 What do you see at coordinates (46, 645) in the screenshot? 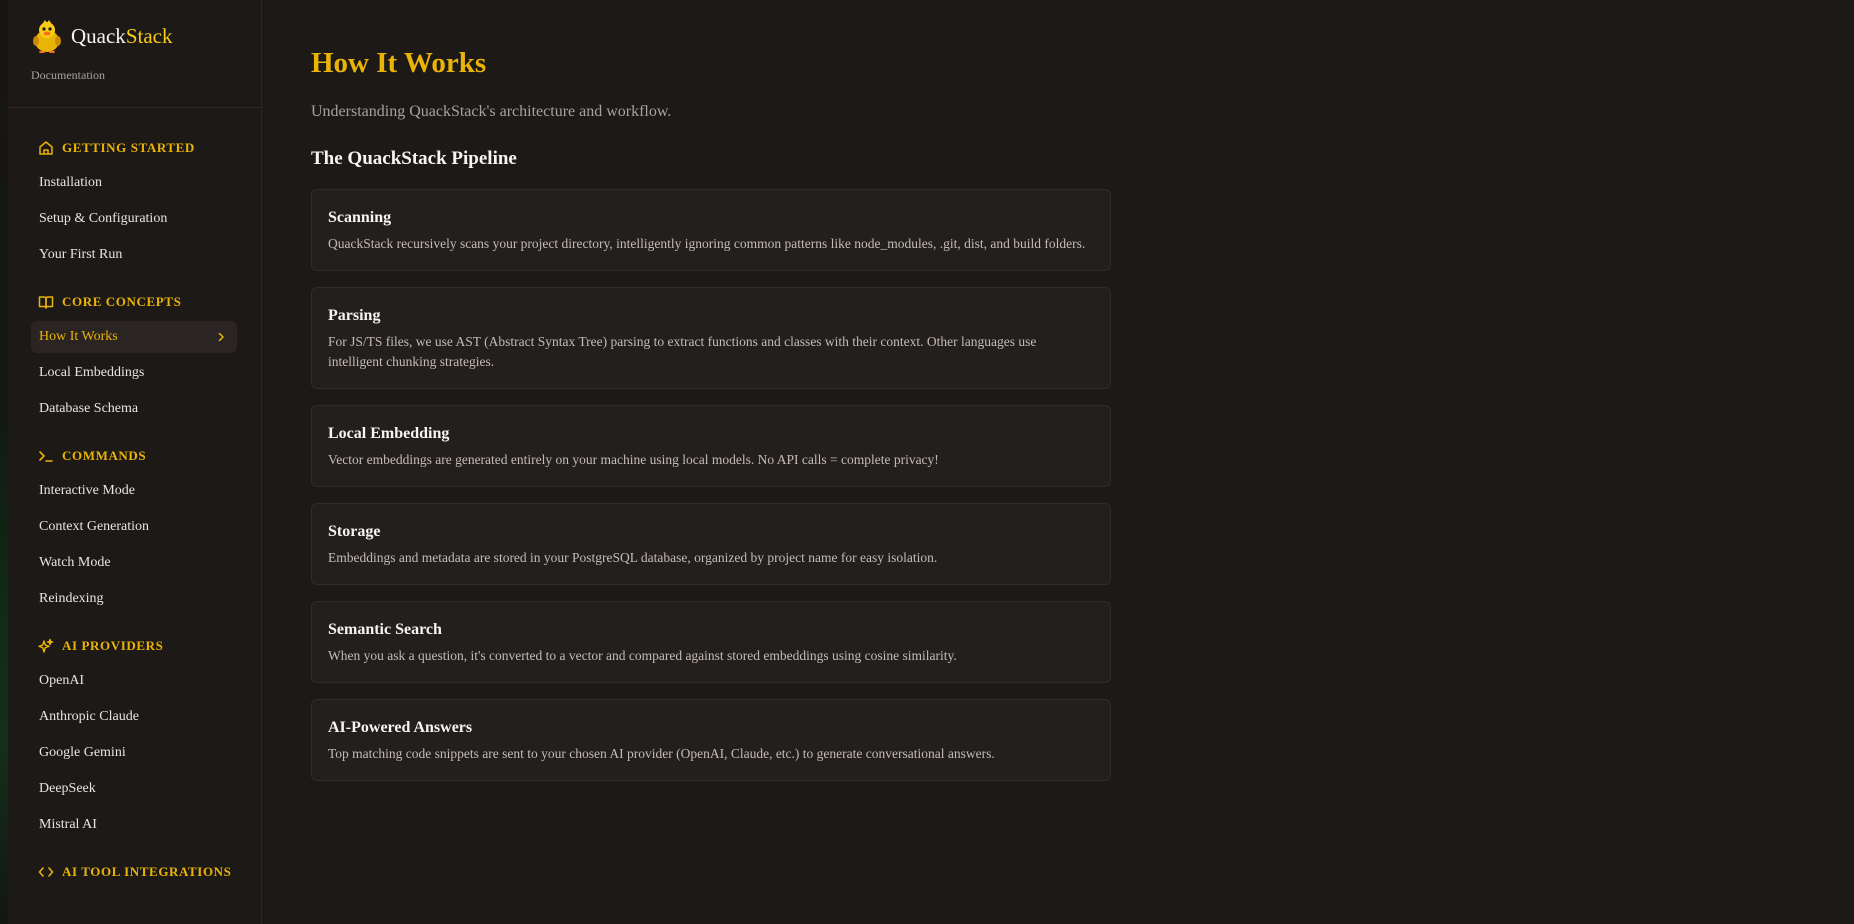
I see `sparkles-icon` at bounding box center [46, 645].